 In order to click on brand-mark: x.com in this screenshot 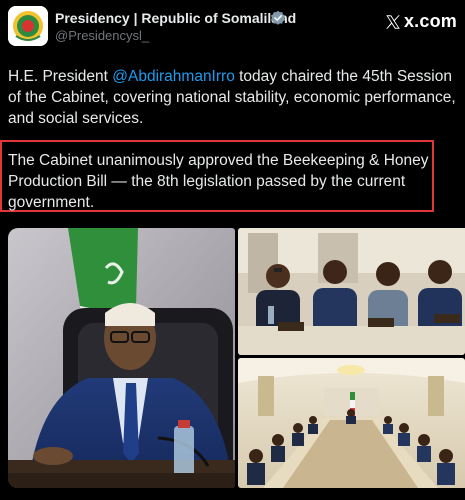, I will do `click(420, 21)`.